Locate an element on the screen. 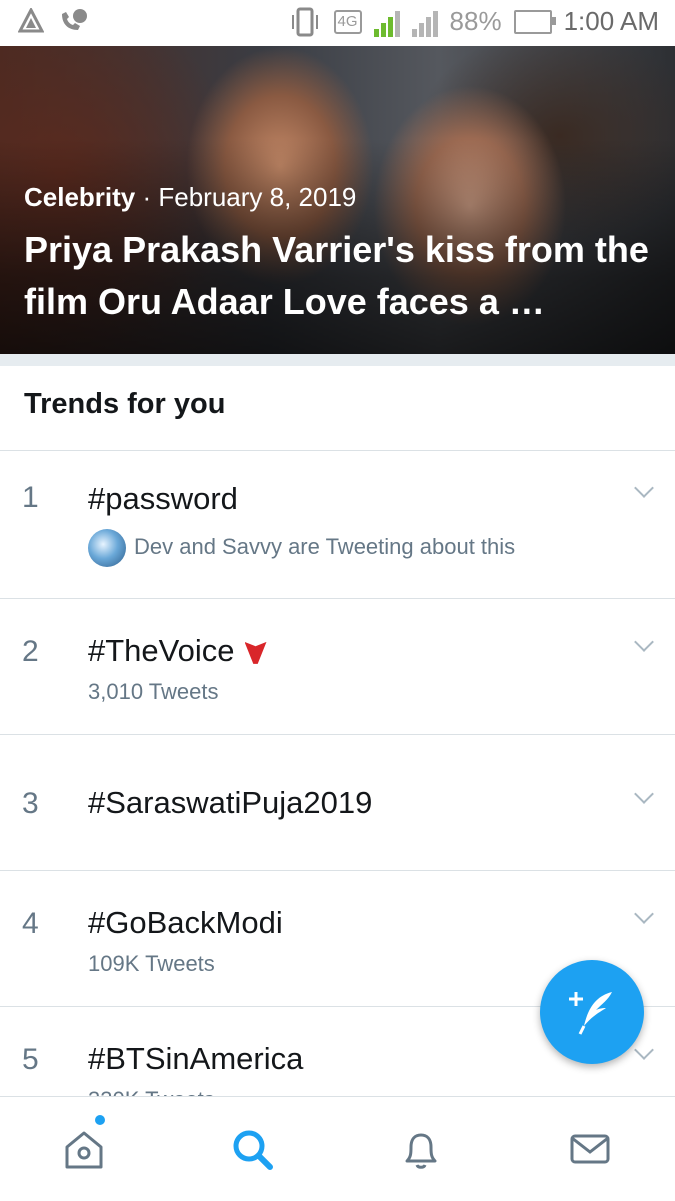  search-icon is located at coordinates (253, 1150).